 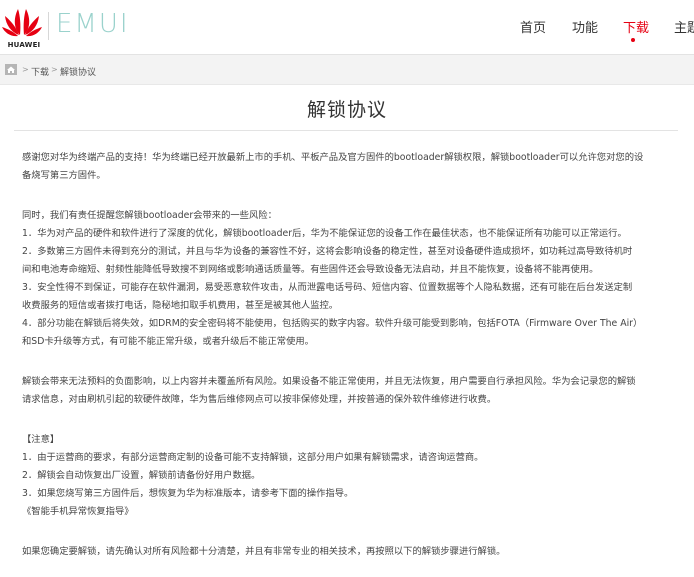 I want to click on breadcrumb-item-download: 下载, so click(x=40, y=71).